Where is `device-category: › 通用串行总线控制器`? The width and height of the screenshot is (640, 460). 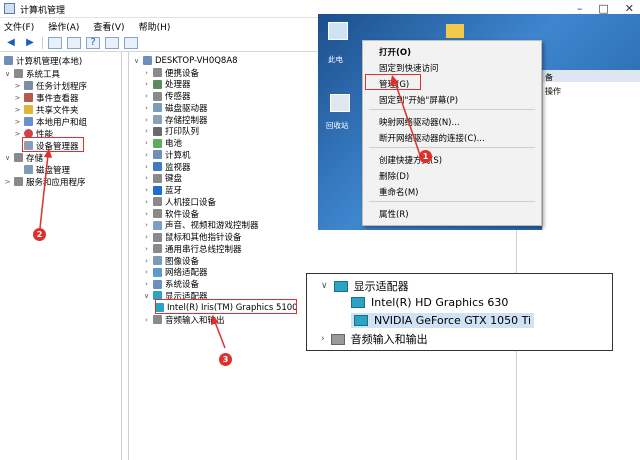
device-category: › 通用串行总线控制器 is located at coordinates (192, 249).